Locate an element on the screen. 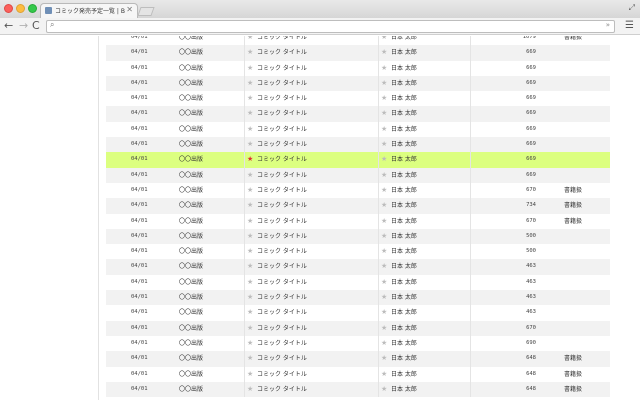 The width and height of the screenshot is (640, 400). extensions-overflow-icon: » is located at coordinates (608, 25).